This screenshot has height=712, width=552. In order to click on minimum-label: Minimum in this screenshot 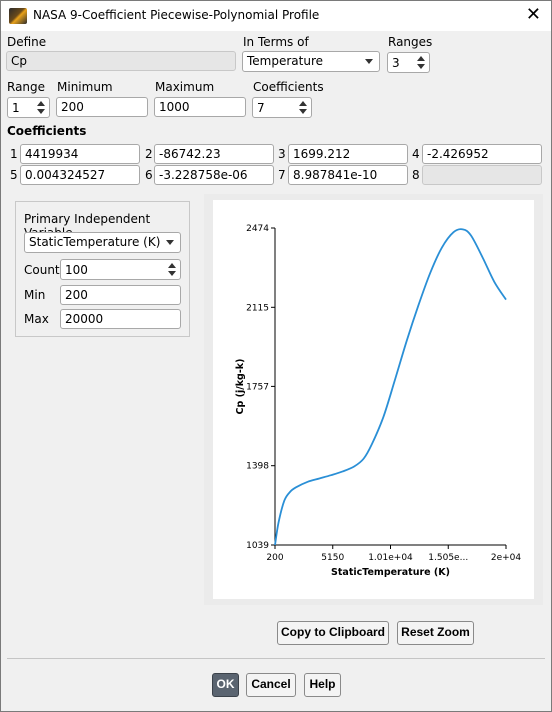, I will do `click(85, 87)`.